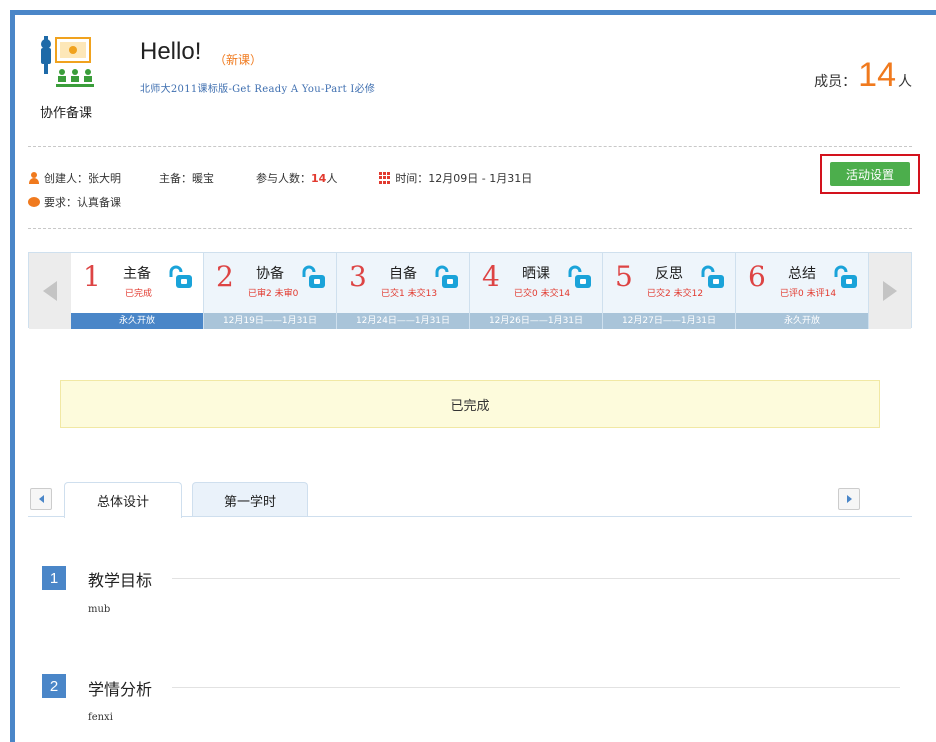  What do you see at coordinates (835, 82) in the screenshot?
I see `members-label: 成员：` at bounding box center [835, 82].